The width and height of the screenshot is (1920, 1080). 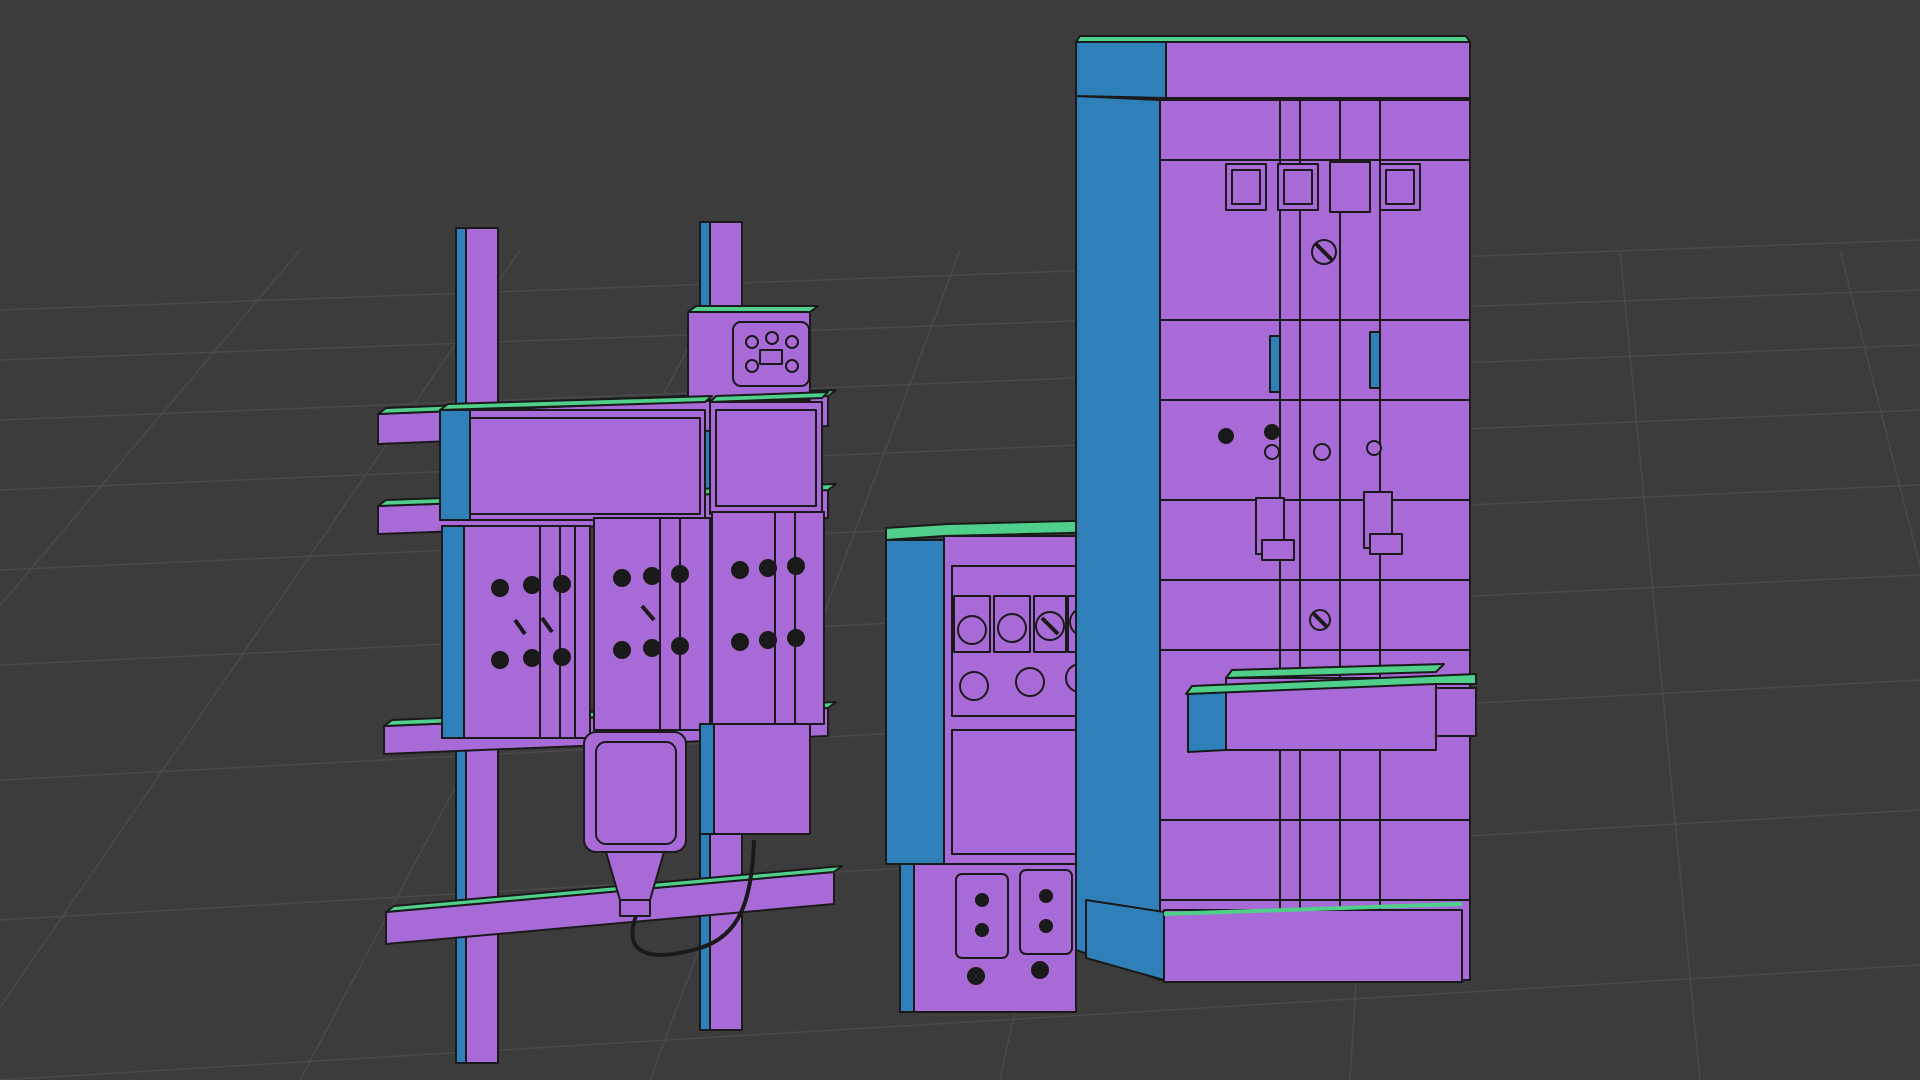 I want to click on upper-enclosure-right, so click(x=769, y=453).